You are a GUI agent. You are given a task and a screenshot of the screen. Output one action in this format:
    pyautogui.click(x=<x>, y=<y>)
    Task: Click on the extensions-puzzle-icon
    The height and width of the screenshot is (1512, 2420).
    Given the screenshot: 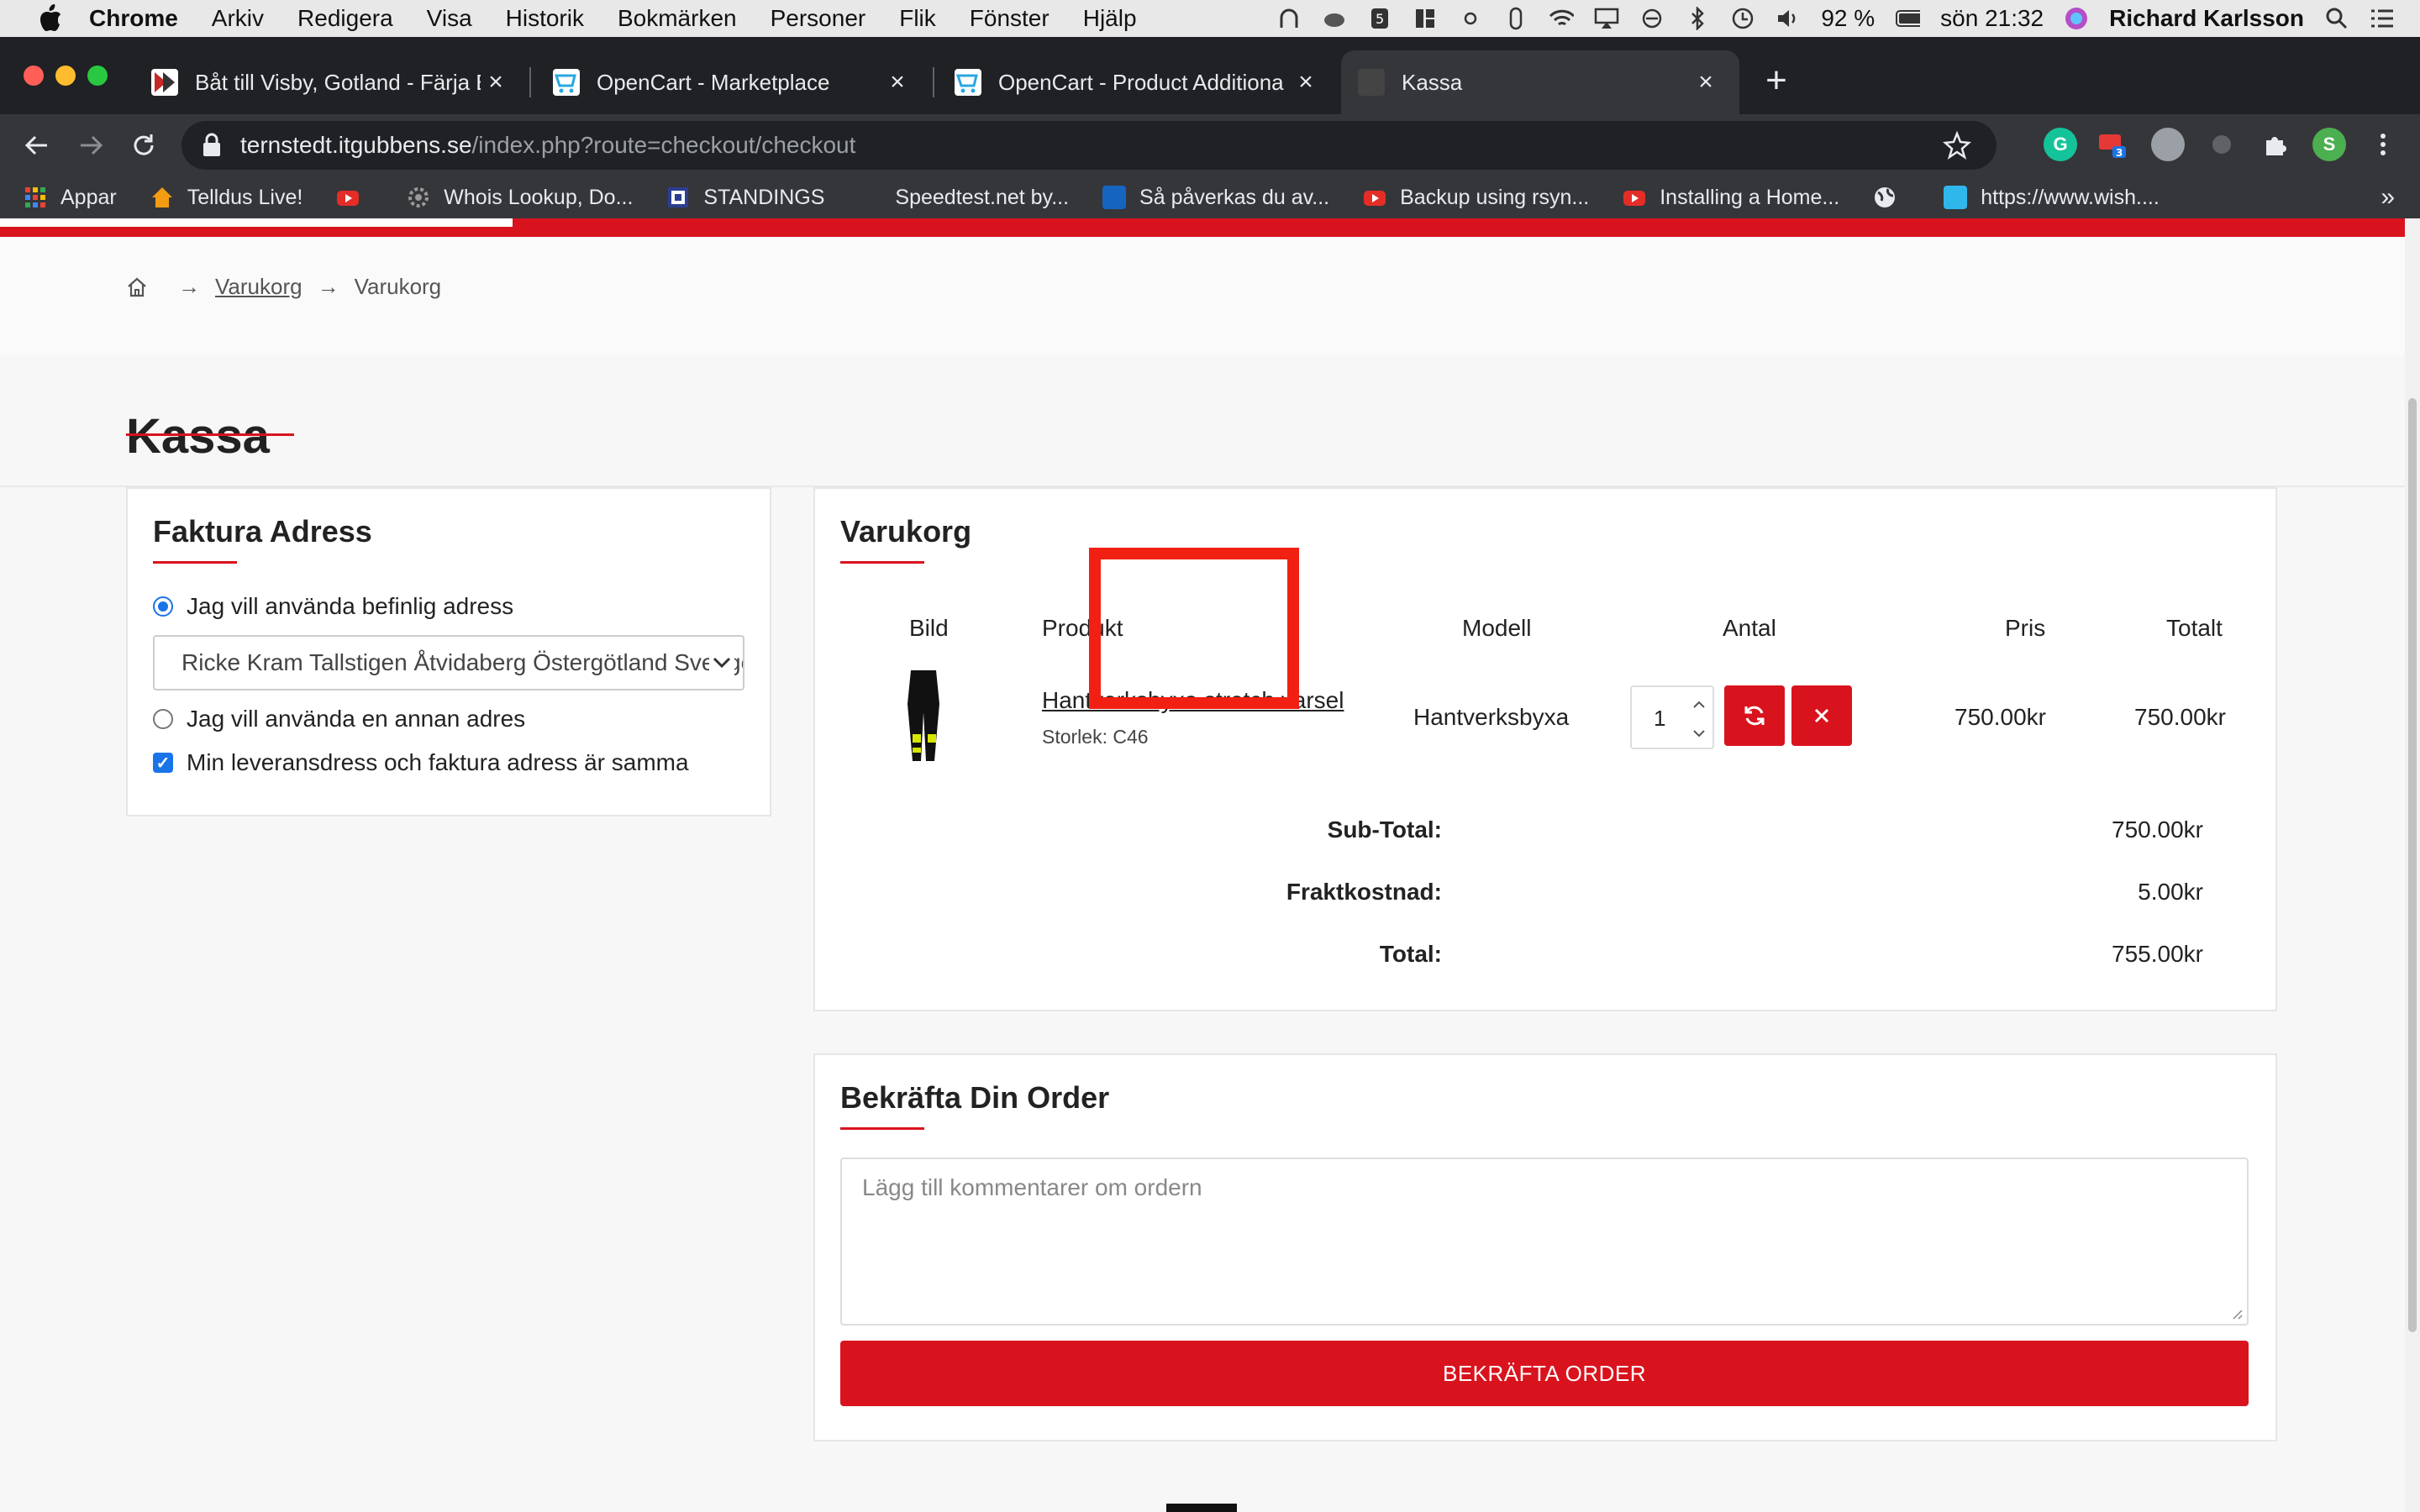 What is the action you would take?
    pyautogui.click(x=2275, y=144)
    